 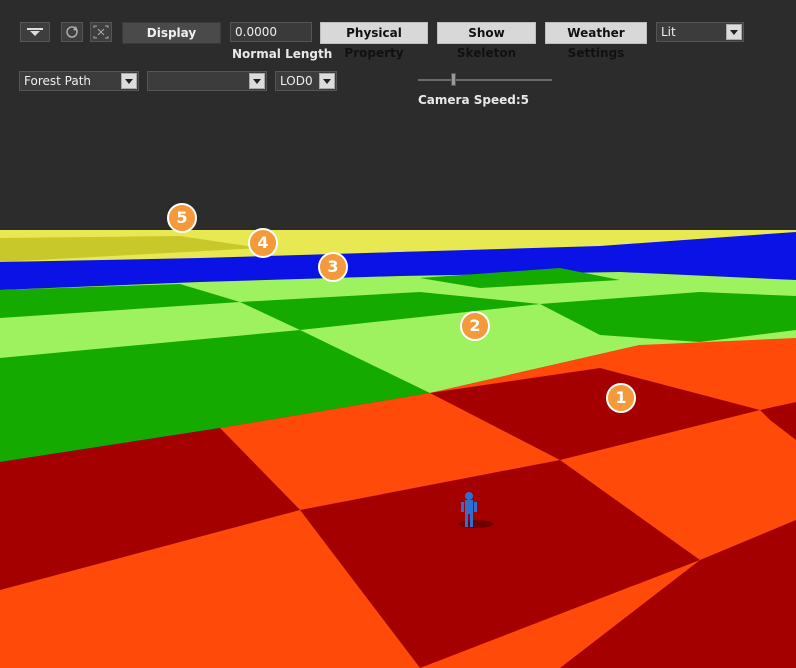 I want to click on marker-4: 4, so click(x=263, y=243).